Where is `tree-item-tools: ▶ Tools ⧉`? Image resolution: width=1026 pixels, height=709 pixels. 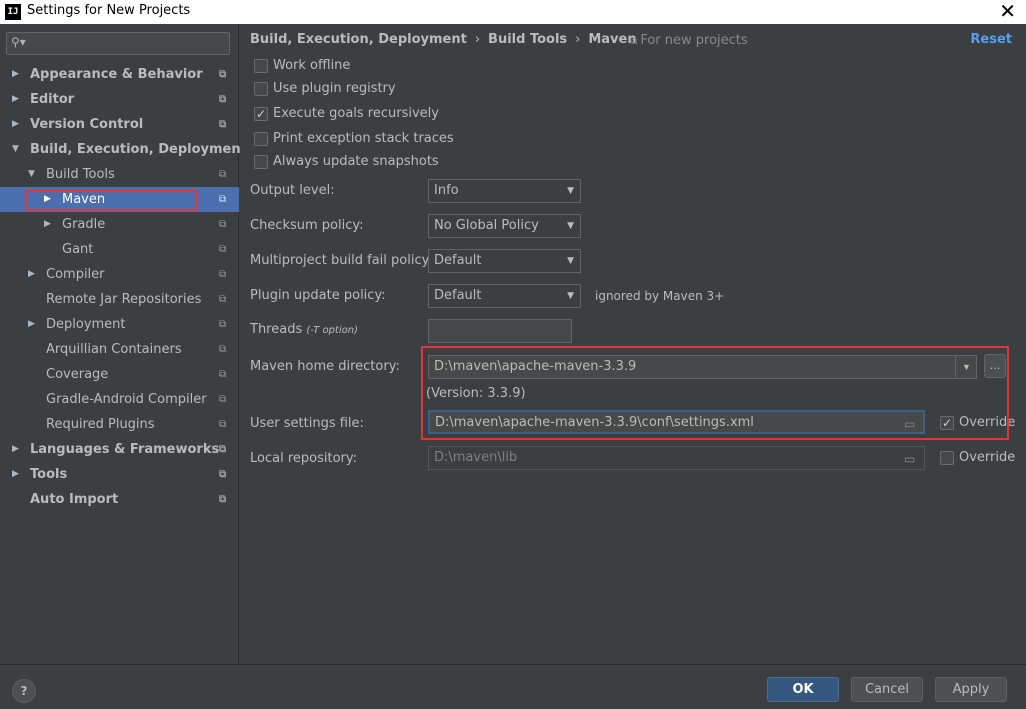
tree-item-tools: ▶ Tools ⧉ is located at coordinates (119, 474).